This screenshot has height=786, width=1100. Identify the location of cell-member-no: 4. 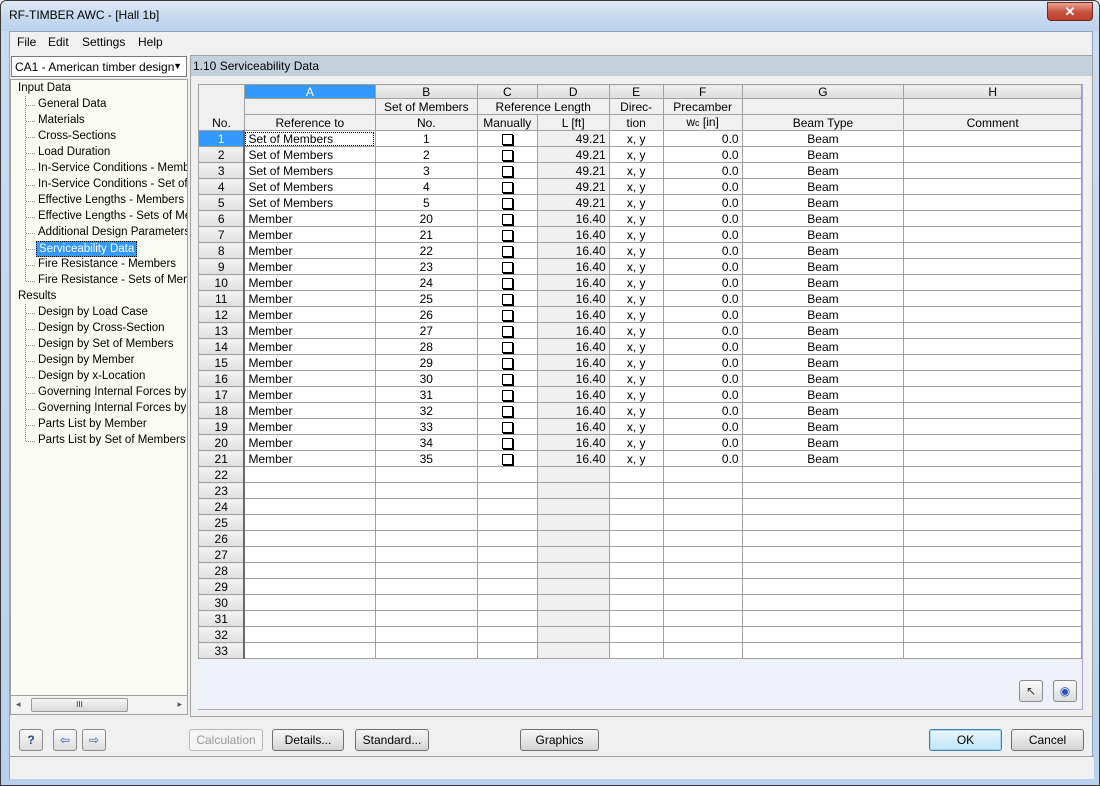
(426, 186).